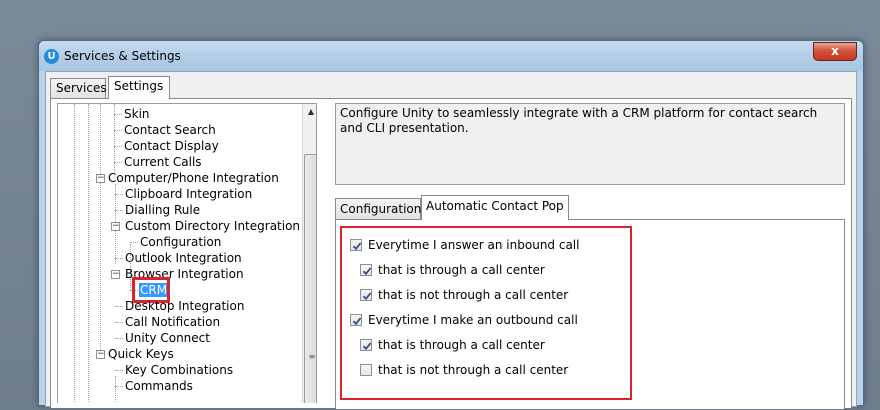  I want to click on tree-item-call-notification: Call Notification, so click(172, 322).